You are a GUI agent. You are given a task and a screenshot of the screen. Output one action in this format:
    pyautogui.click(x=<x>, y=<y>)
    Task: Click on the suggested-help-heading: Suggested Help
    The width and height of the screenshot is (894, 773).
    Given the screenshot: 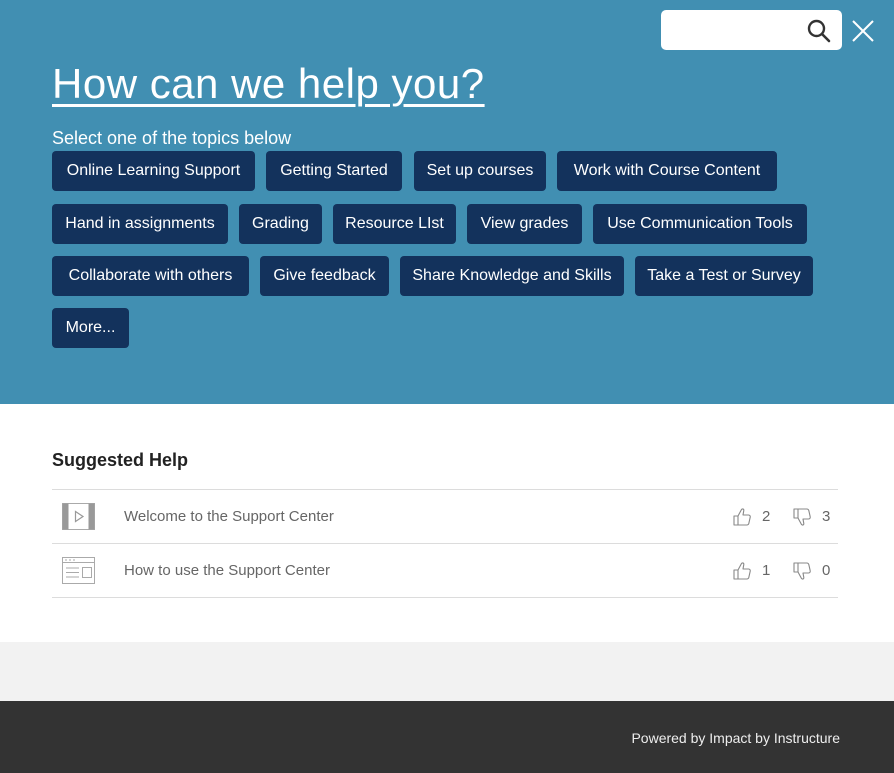 What is the action you would take?
    pyautogui.click(x=120, y=460)
    